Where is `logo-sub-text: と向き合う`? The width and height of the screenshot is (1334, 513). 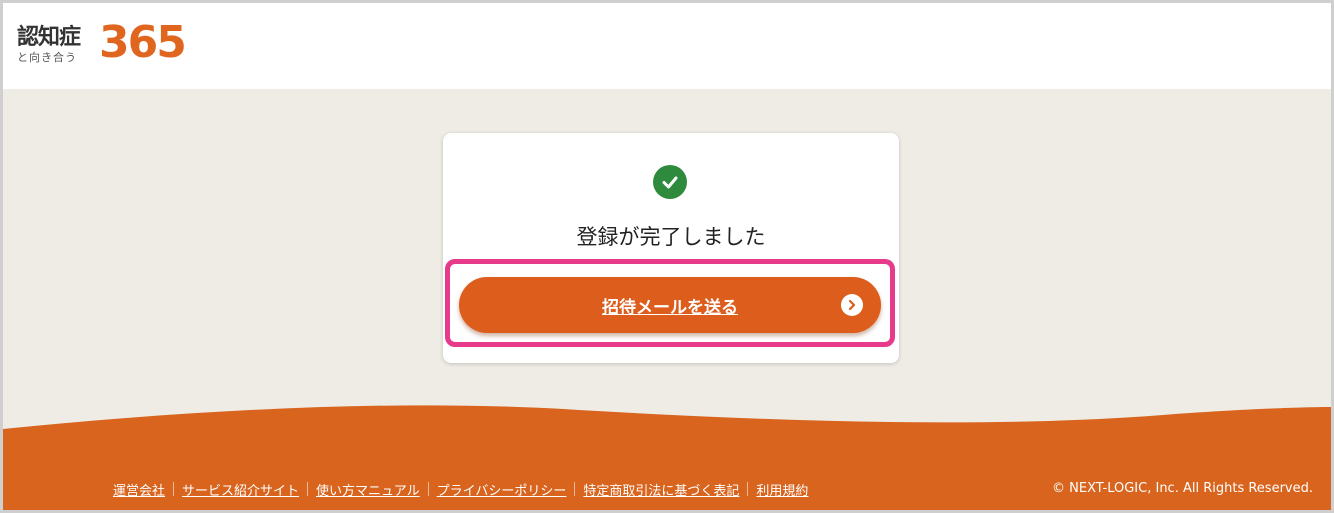 logo-sub-text: と向き合う is located at coordinates (47, 57).